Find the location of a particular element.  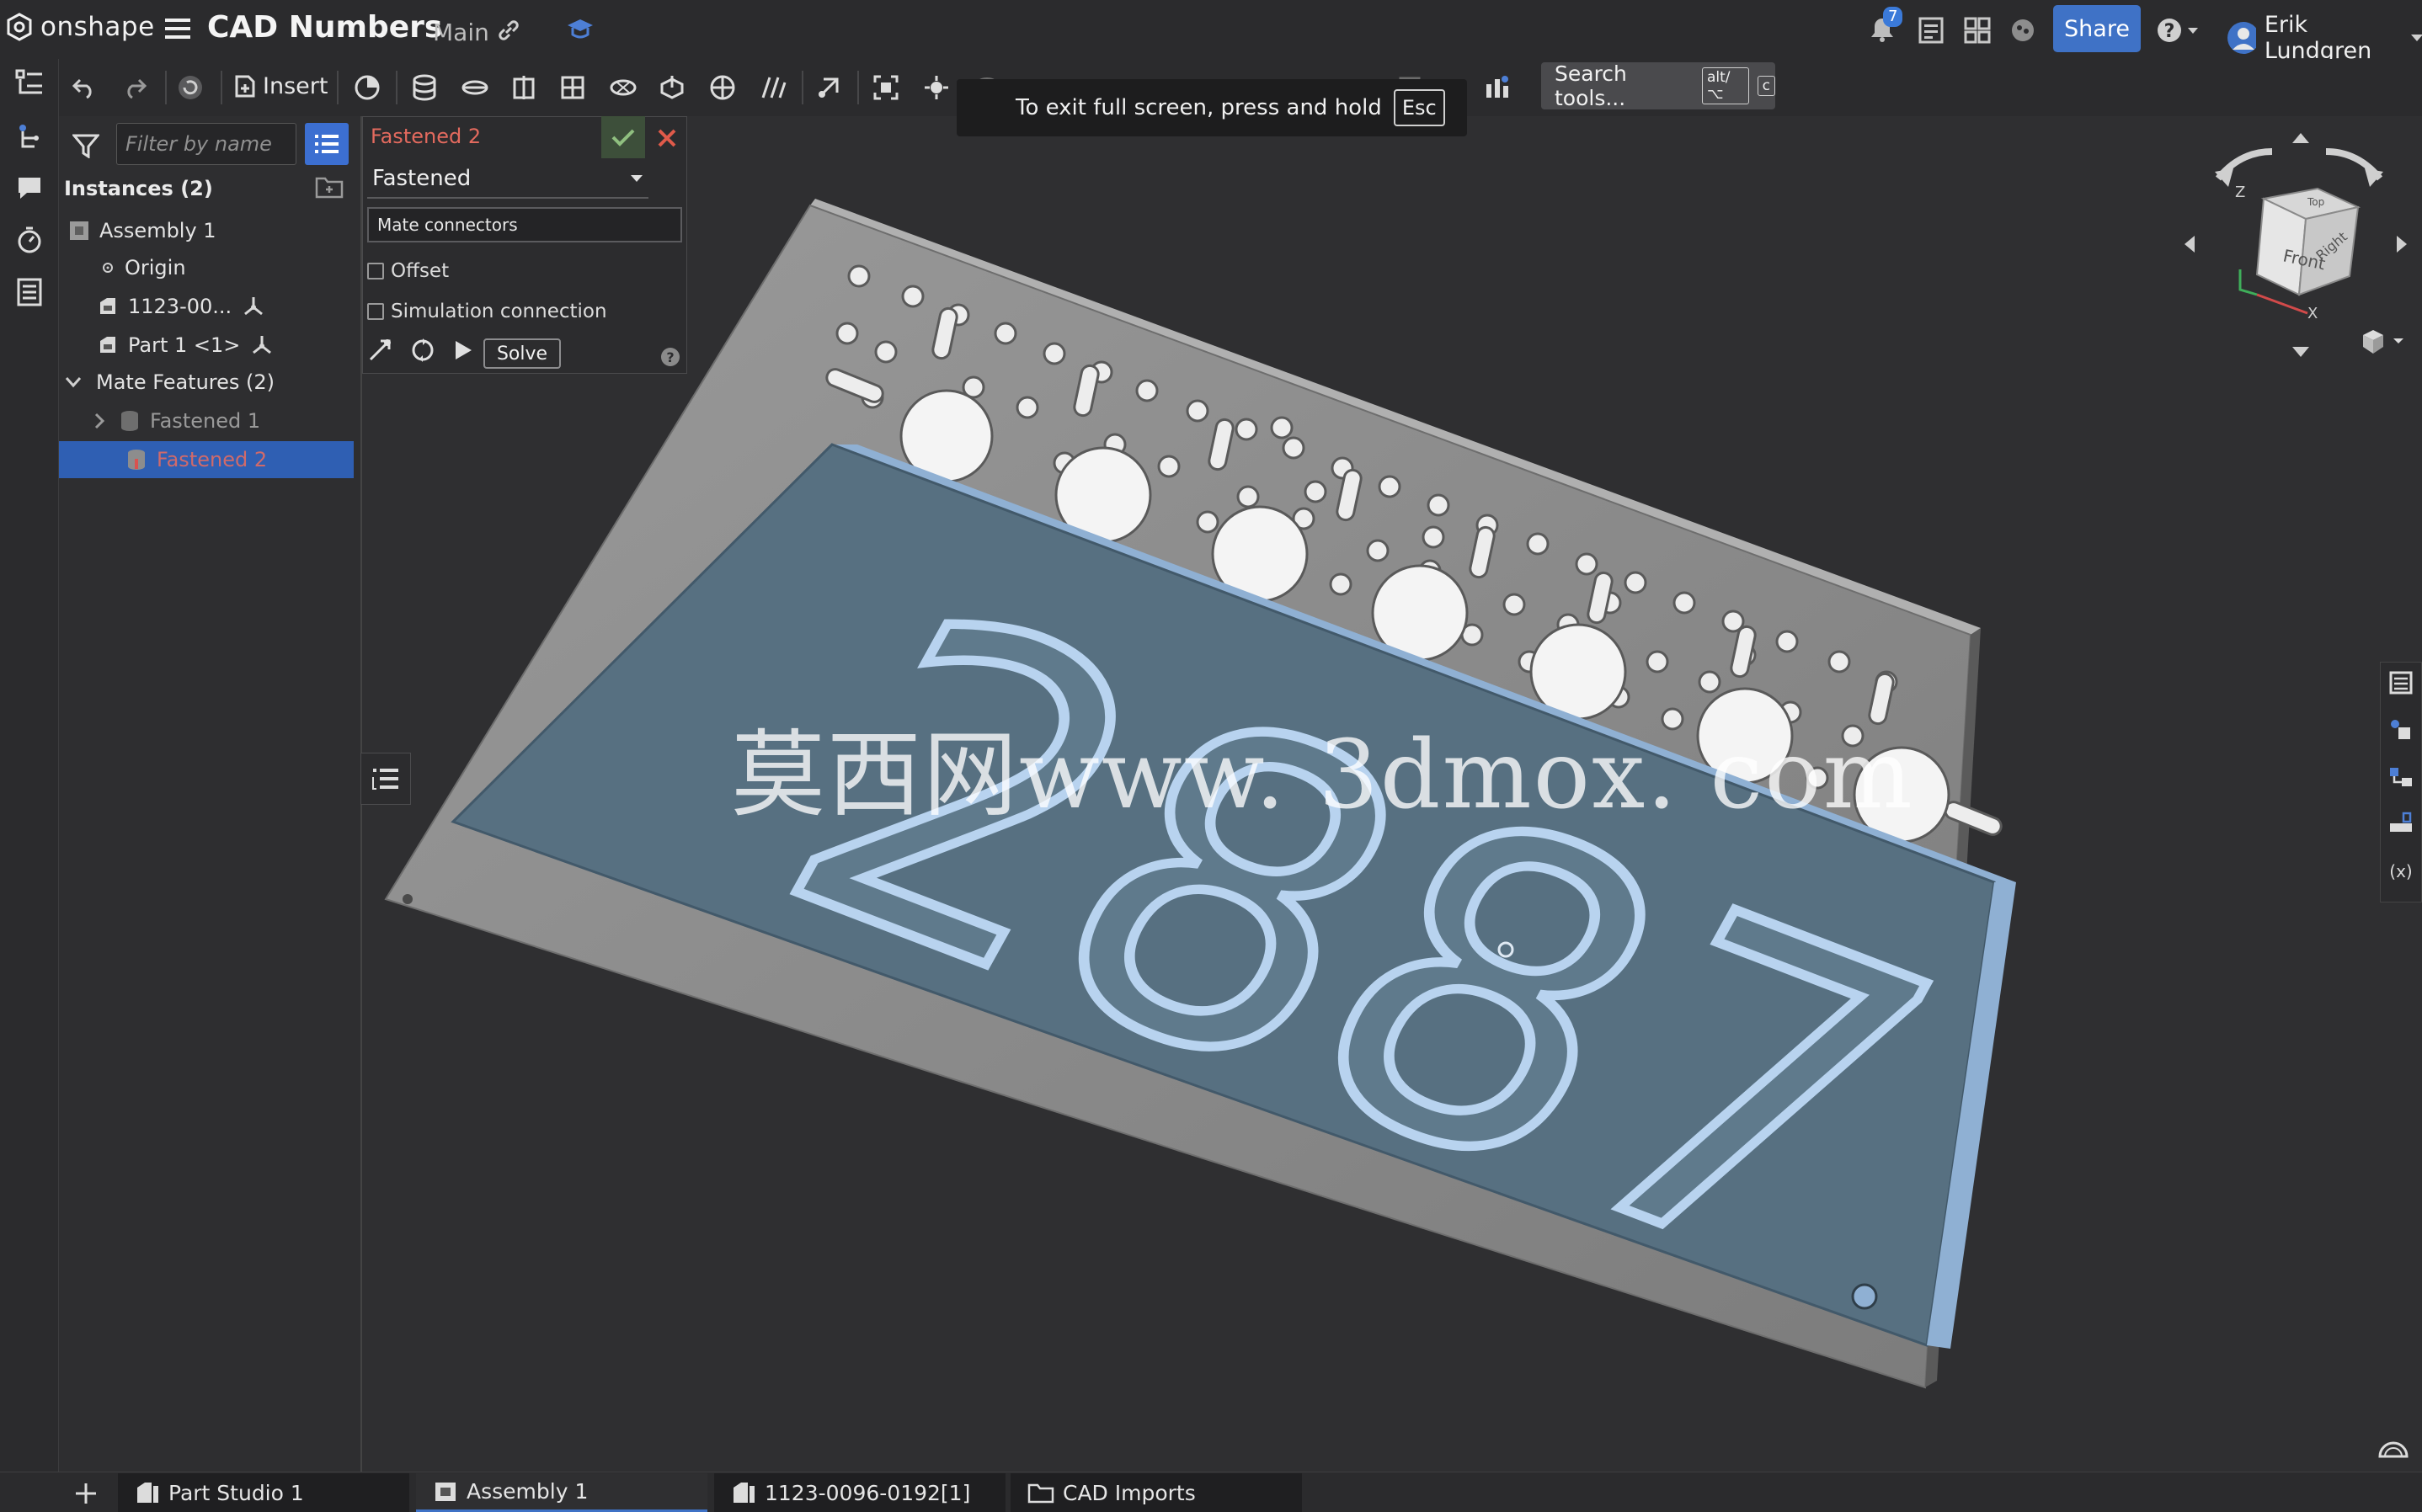

mate-connectors-field: Mate connectors is located at coordinates (525, 224).